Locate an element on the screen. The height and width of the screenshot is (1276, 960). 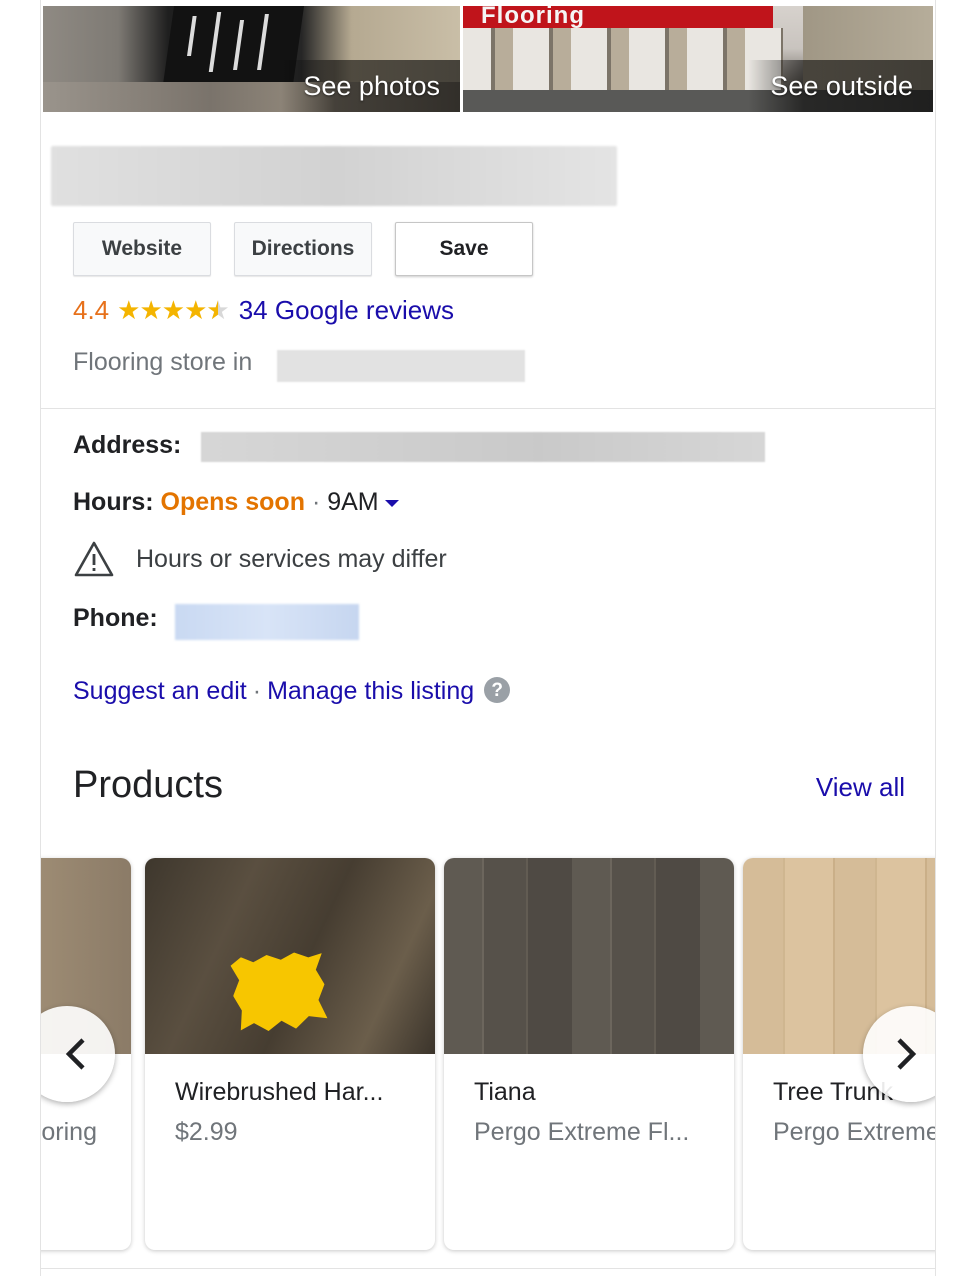
chevron-left-icon is located at coordinates (75, 1054).